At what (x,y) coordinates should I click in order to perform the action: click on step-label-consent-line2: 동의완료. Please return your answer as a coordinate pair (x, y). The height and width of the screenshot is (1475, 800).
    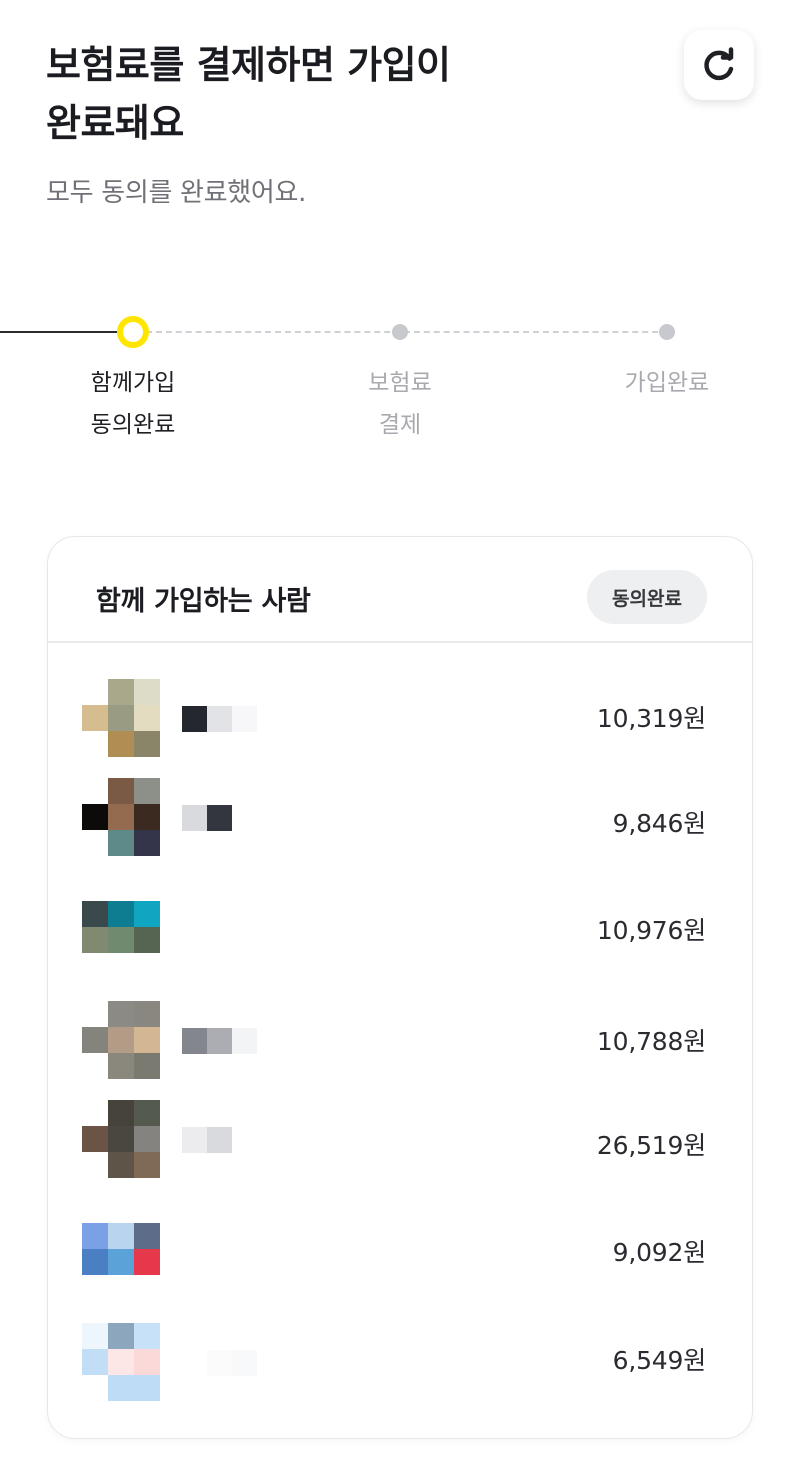
    Looking at the image, I should click on (133, 425).